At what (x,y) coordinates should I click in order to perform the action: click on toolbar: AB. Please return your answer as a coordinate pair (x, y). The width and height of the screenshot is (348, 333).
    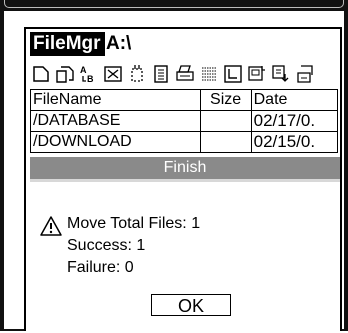
    Looking at the image, I should click on (183, 74).